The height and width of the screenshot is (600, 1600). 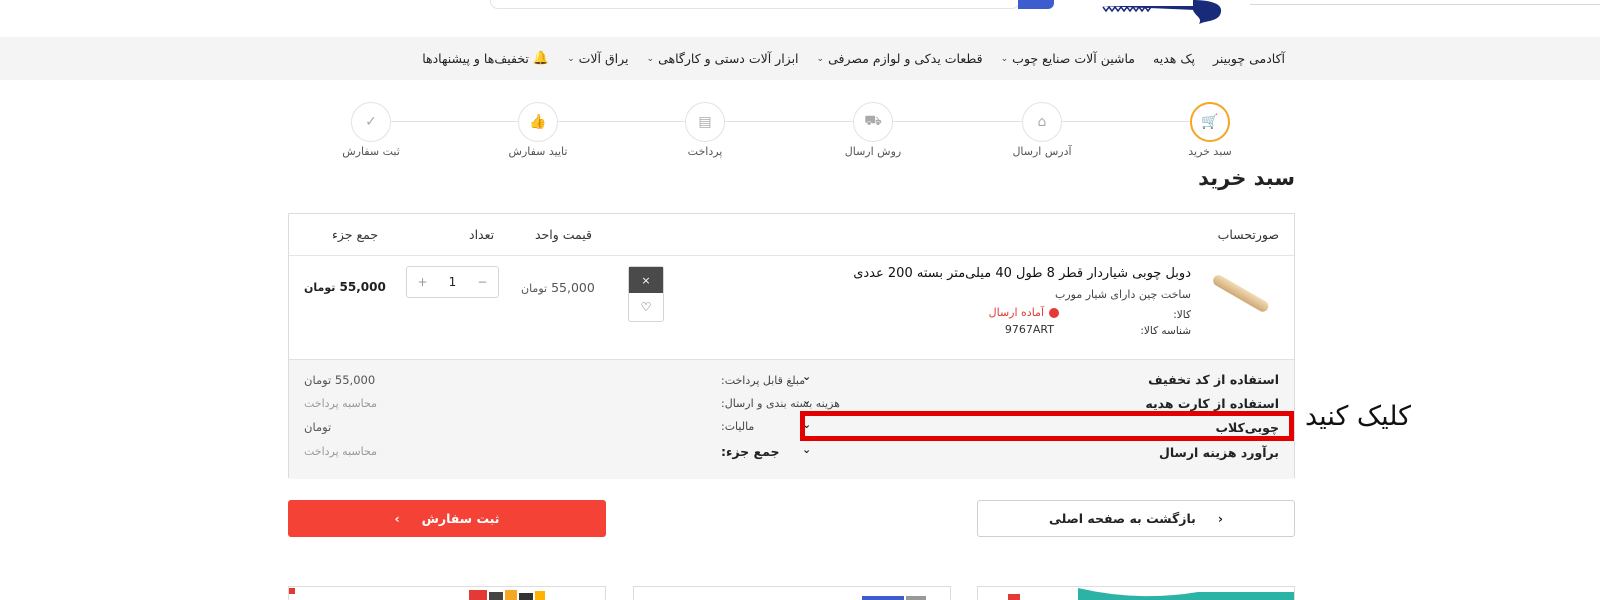 I want to click on packaging-cost-label: هزینه بسته بندی و ارسال:, so click(x=780, y=403).